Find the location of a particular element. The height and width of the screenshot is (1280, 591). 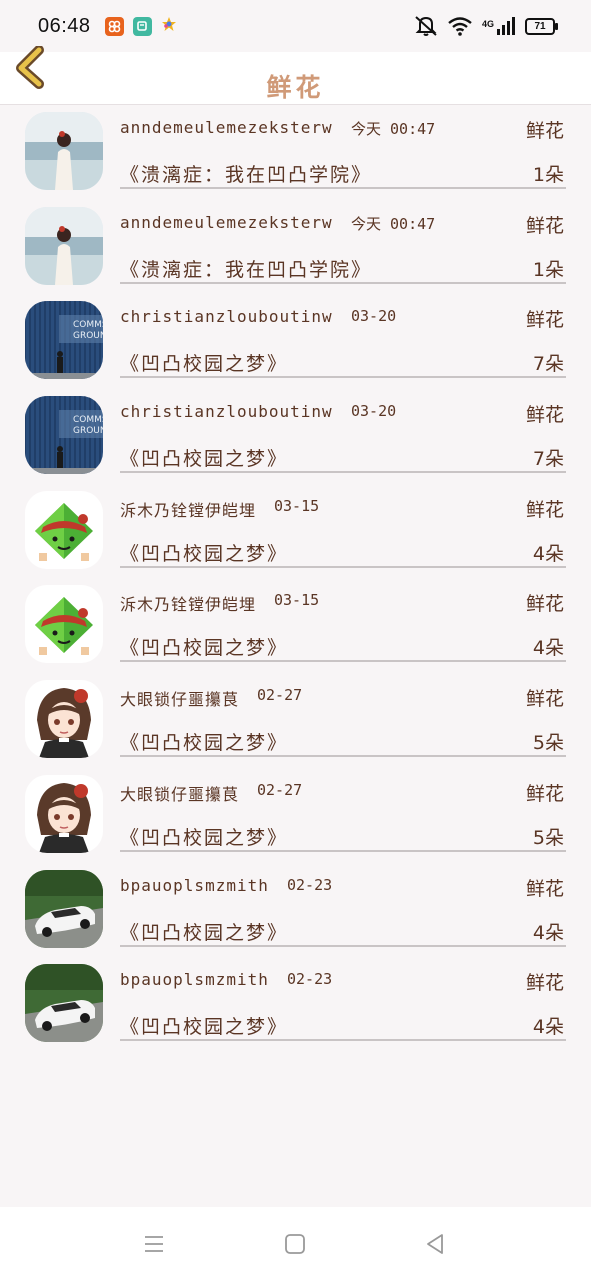

home-button is located at coordinates (295, 1244).